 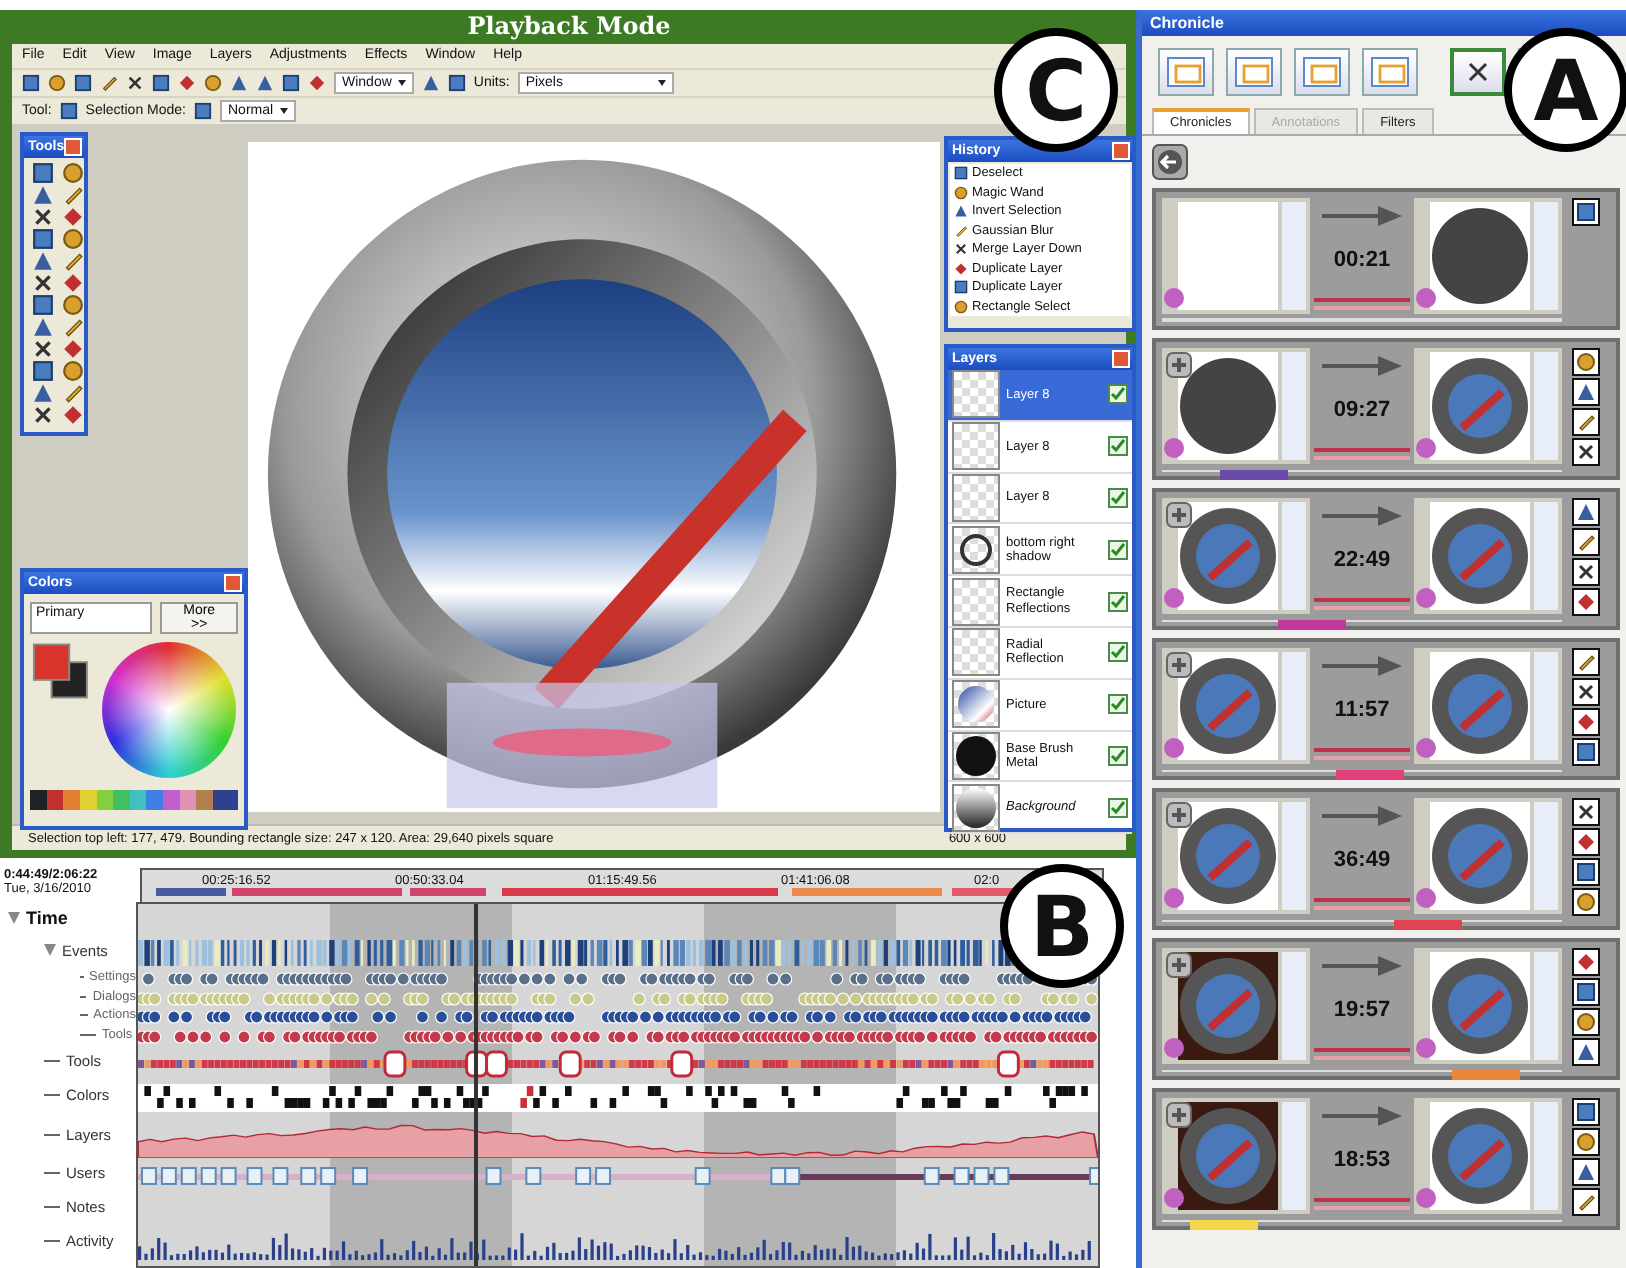 I want to click on back-arrow-icon, so click(x=1170, y=162).